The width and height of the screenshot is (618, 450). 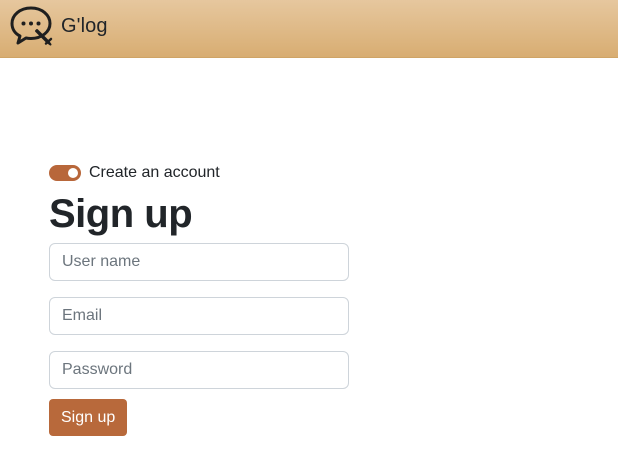 What do you see at coordinates (84, 26) in the screenshot?
I see `brand-name: G'log` at bounding box center [84, 26].